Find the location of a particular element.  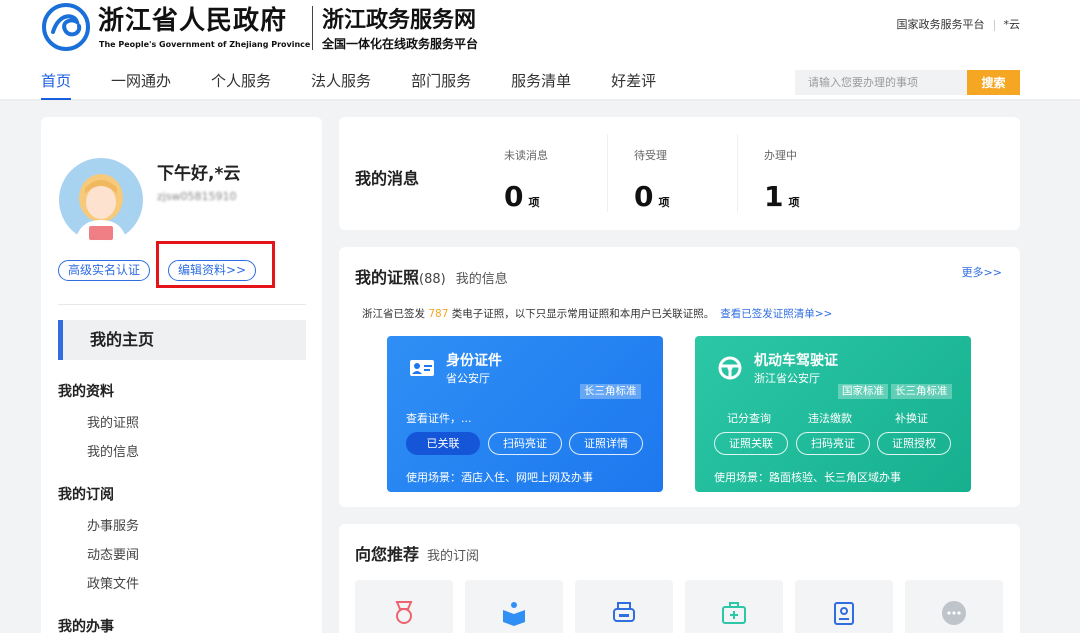

certificates-header: 我的证照(88) 我的信息 is located at coordinates (431, 276).